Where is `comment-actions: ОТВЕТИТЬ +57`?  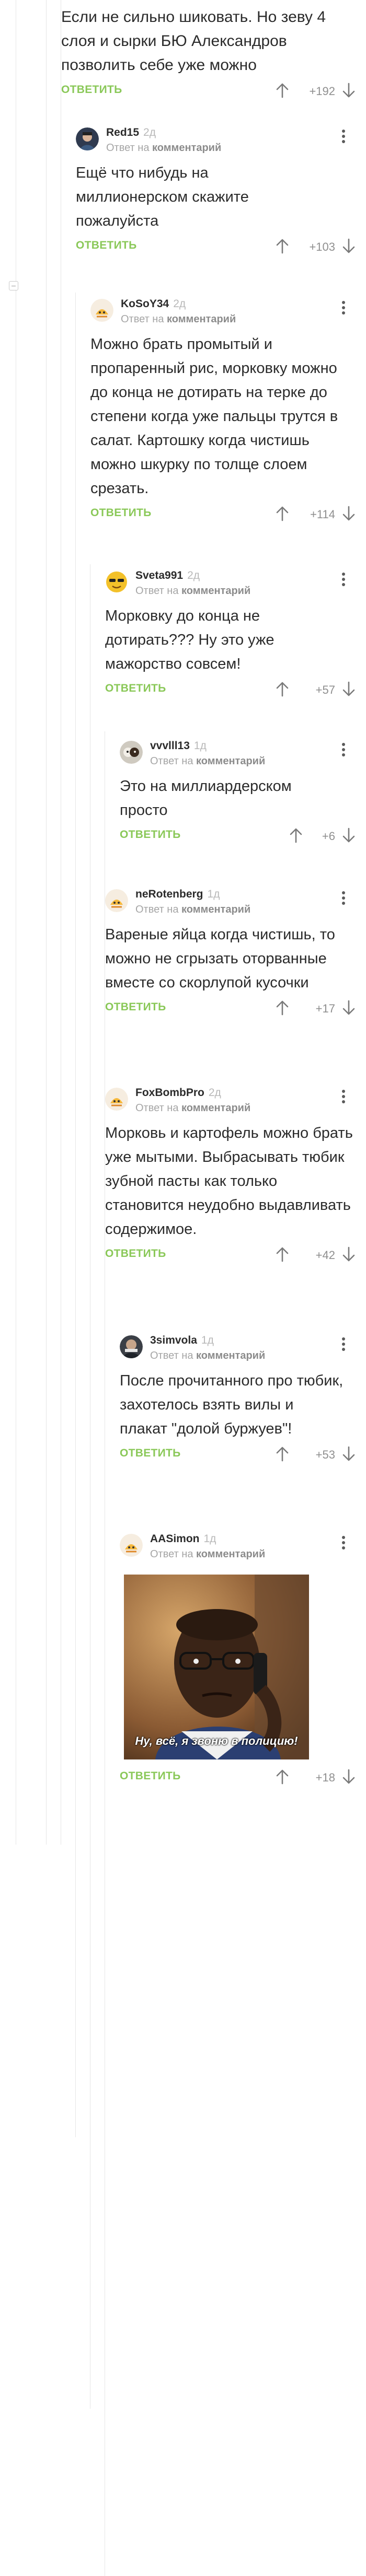 comment-actions: ОТВЕТИТЬ +57 is located at coordinates (231, 689).